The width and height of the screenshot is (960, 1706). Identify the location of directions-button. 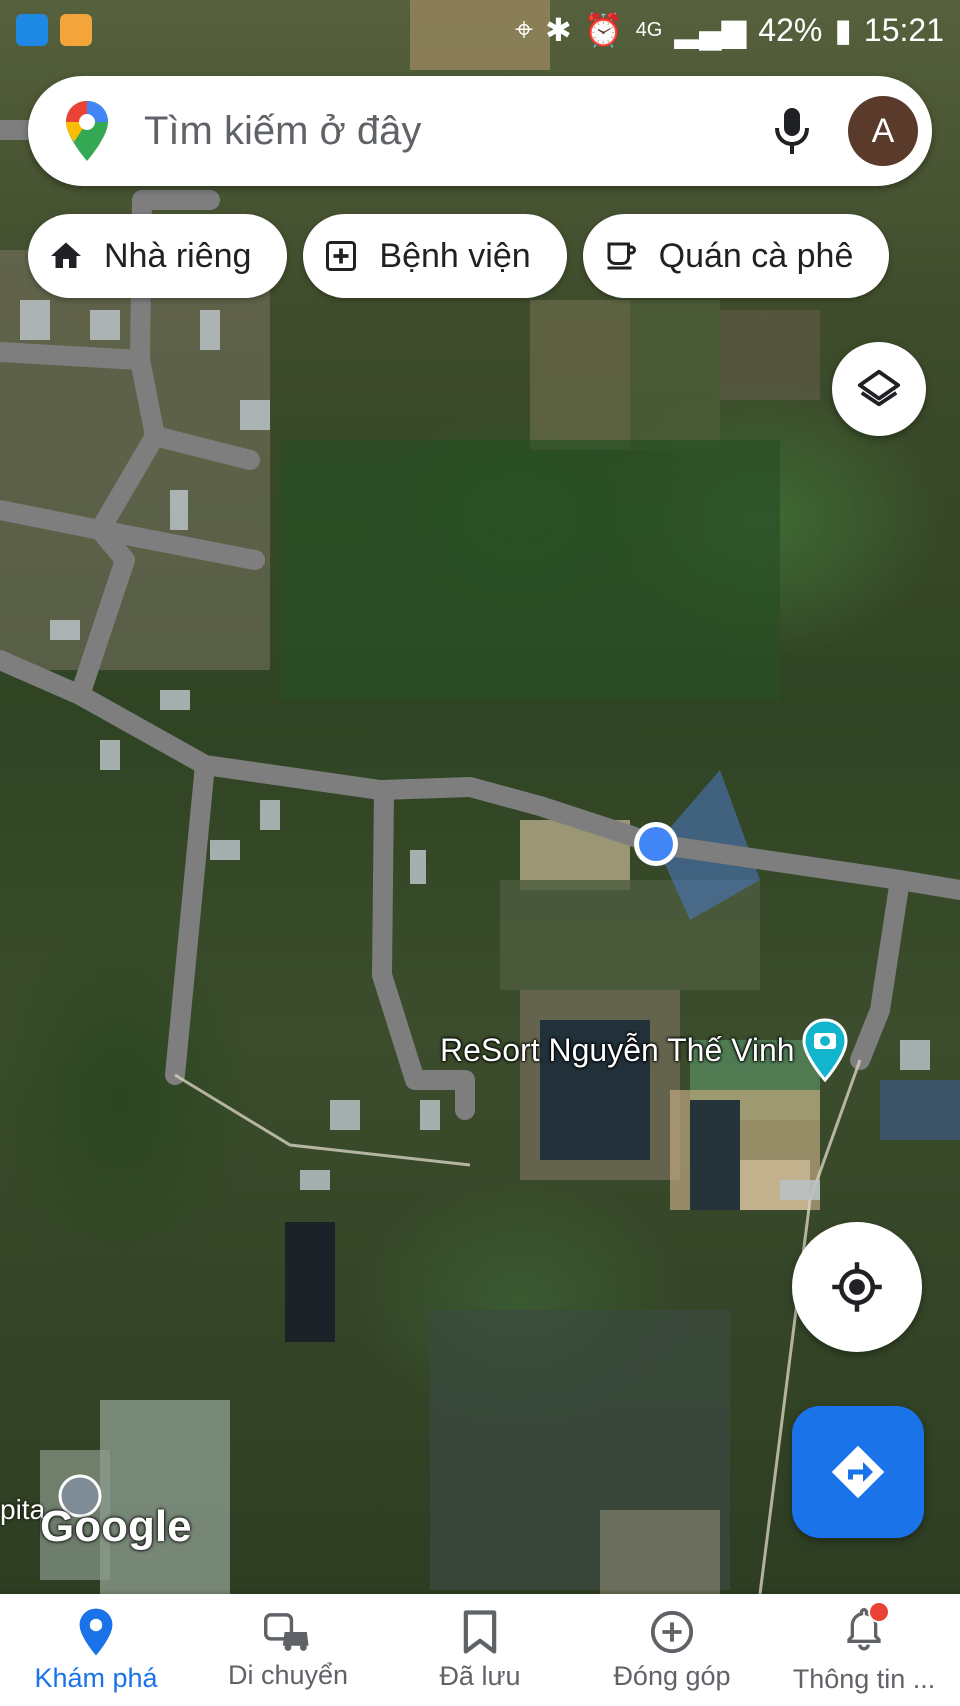
(858, 1472).